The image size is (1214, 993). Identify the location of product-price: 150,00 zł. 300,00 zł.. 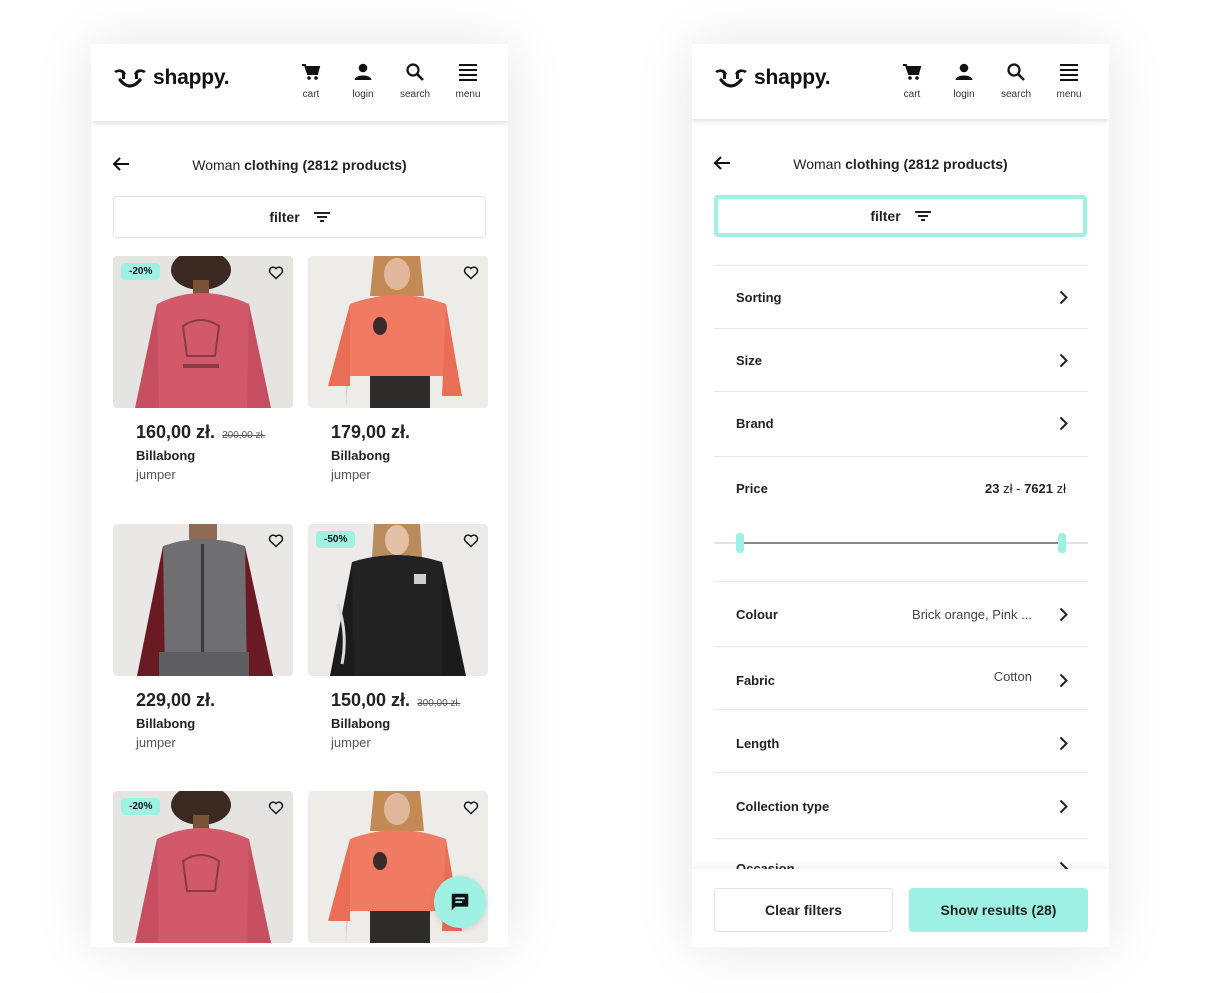
(395, 700).